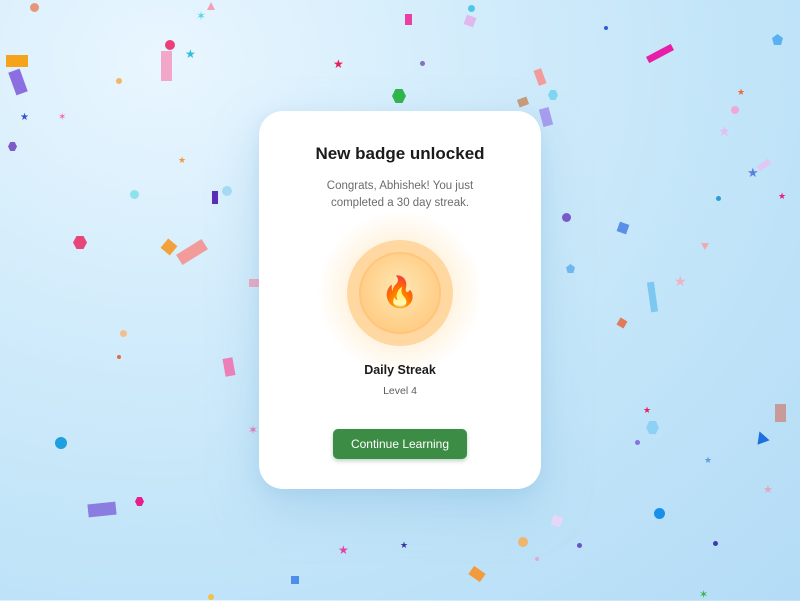  I want to click on fire-icon: 🔥, so click(400, 292).